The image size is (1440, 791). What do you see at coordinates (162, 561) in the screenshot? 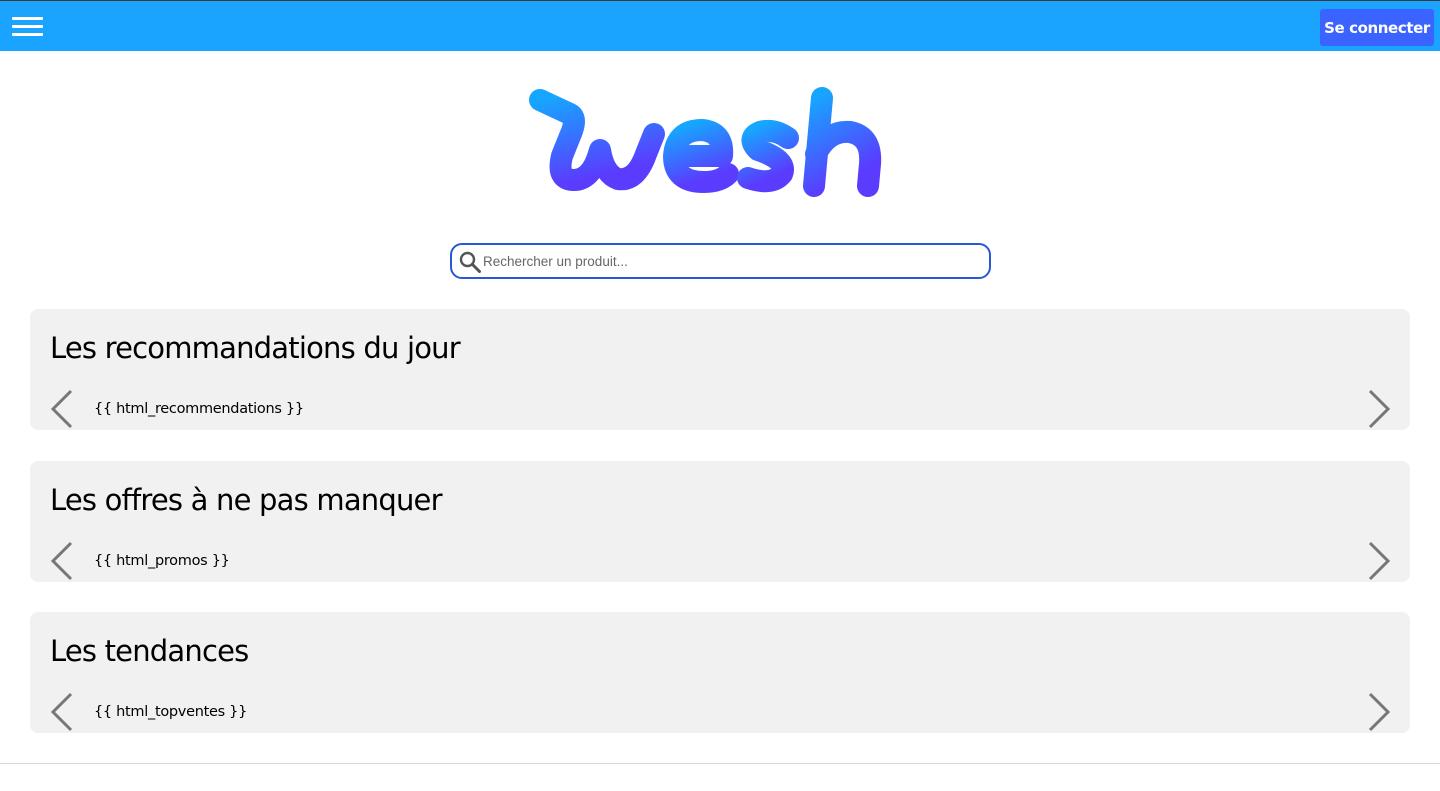
I see `carousel-content: {{ html_promos }}` at bounding box center [162, 561].